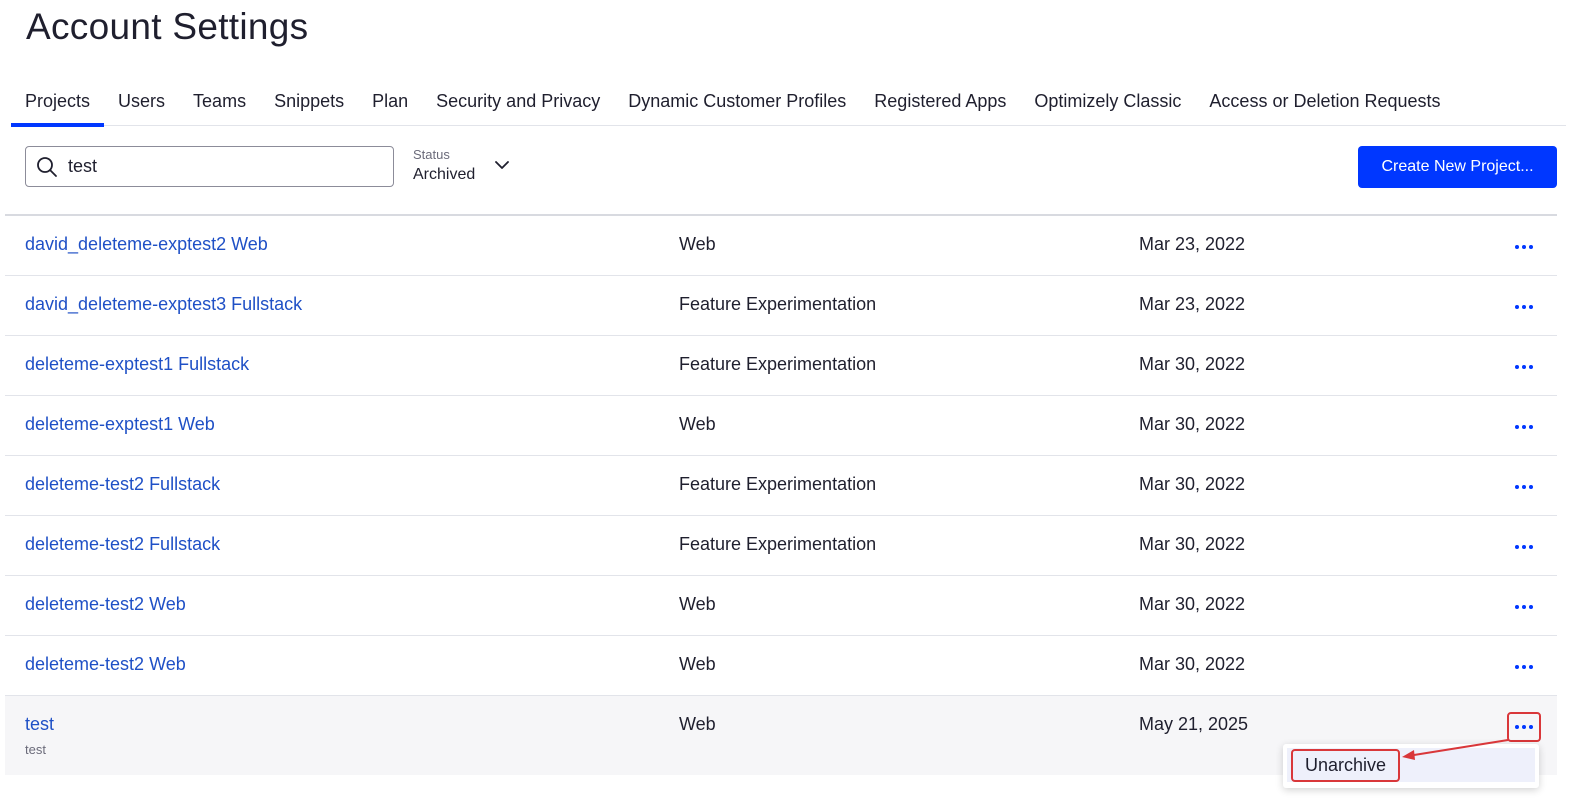 The width and height of the screenshot is (1594, 806). Describe the element at coordinates (35, 749) in the screenshot. I see `project-description: test` at that location.